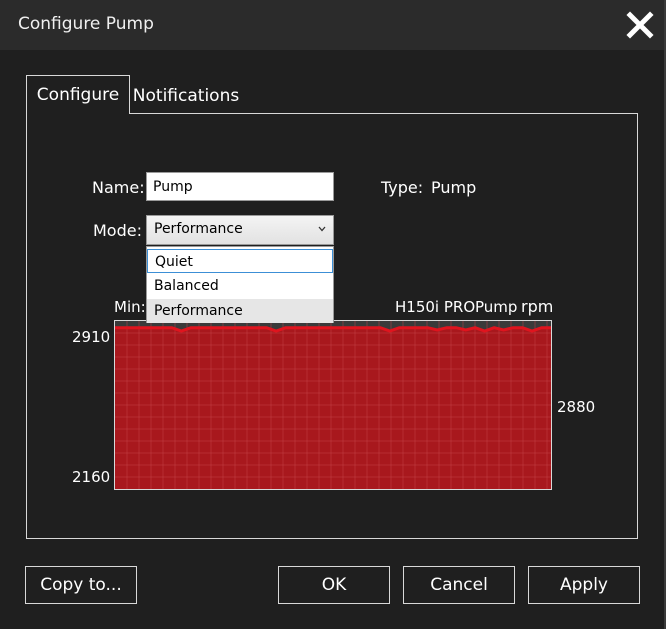  I want to click on window-title: Configure Pump, so click(86, 24).